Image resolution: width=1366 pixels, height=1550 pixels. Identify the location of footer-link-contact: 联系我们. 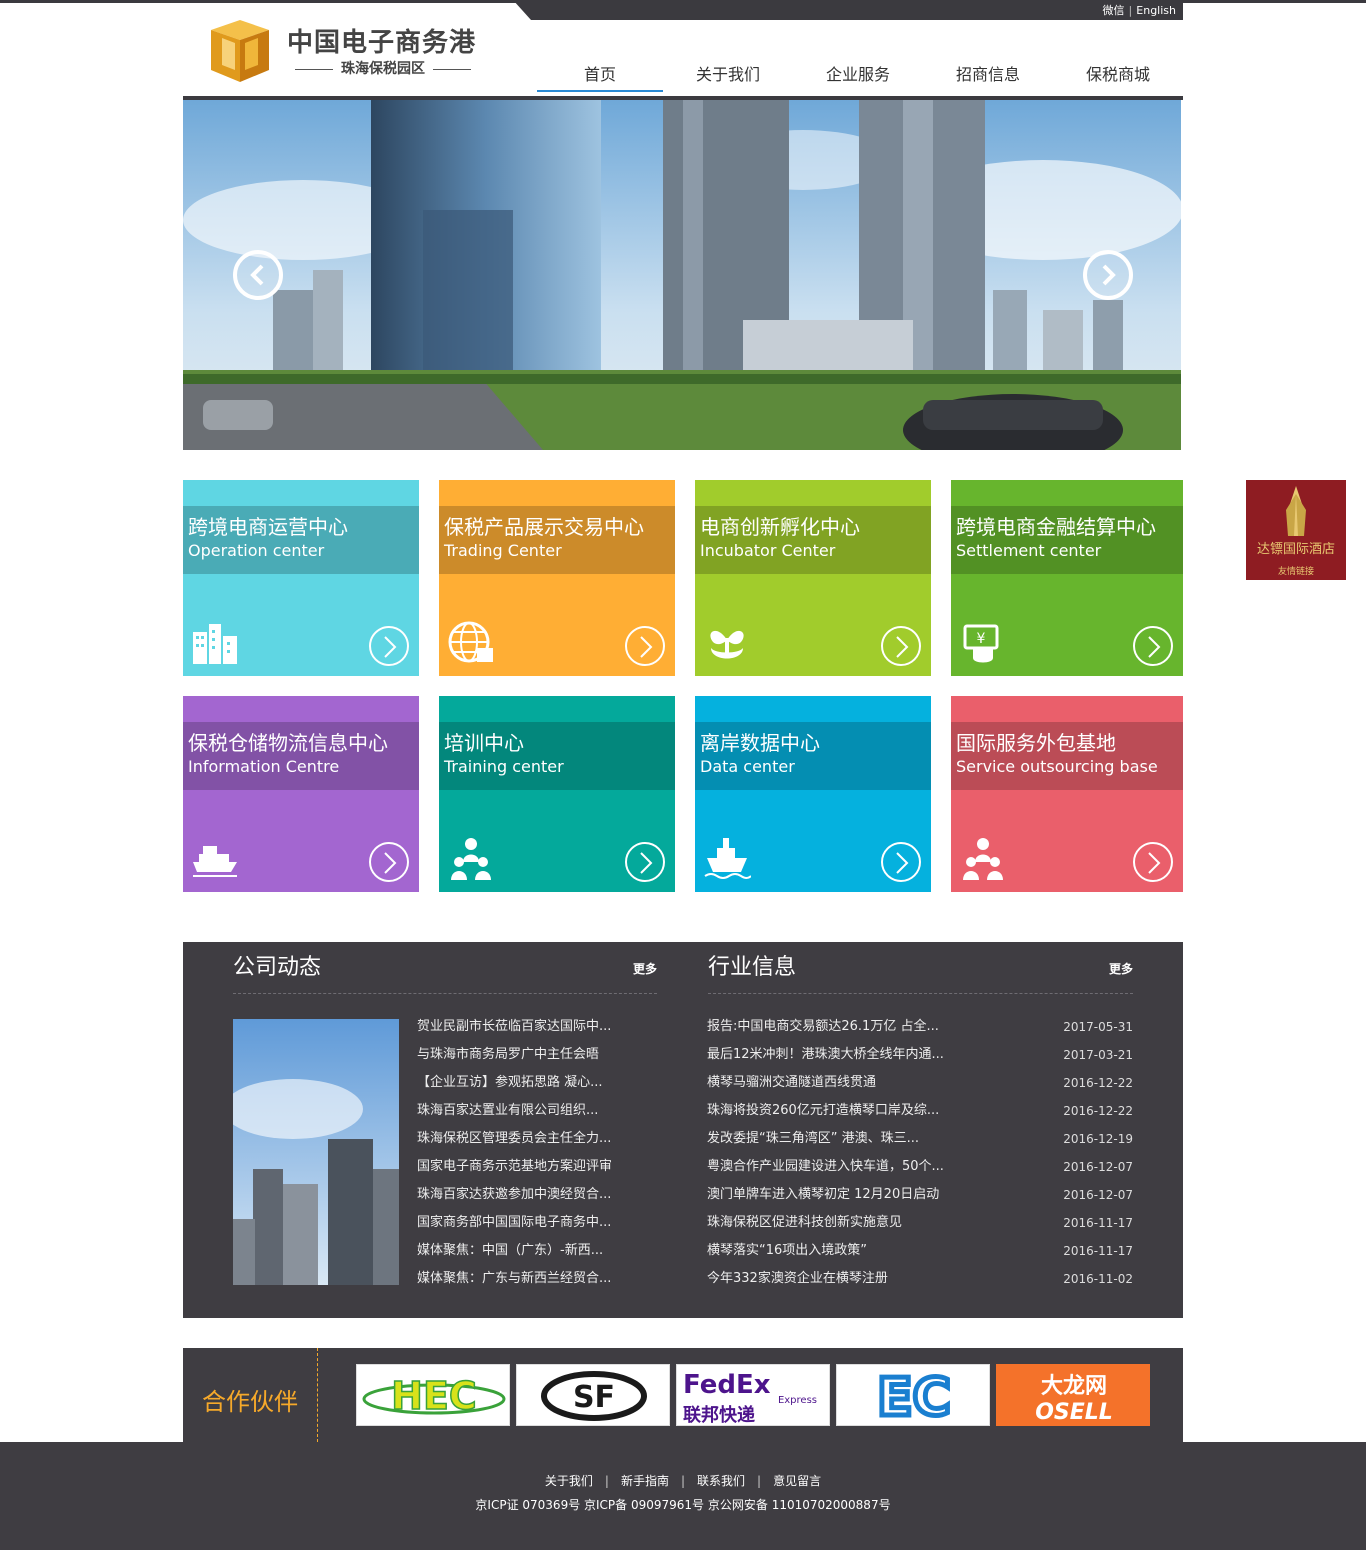
(721, 1481).